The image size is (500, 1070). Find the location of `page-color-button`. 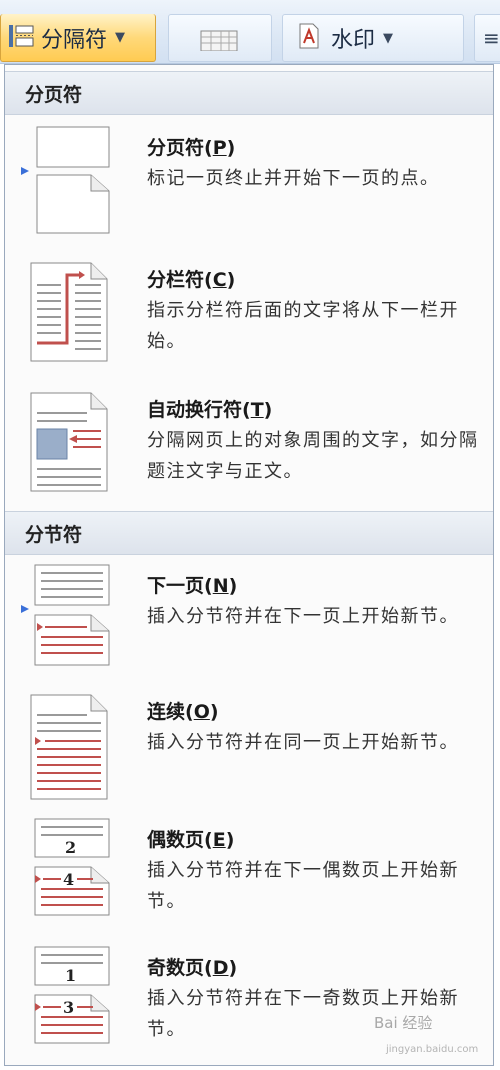

page-color-button is located at coordinates (220, 38).